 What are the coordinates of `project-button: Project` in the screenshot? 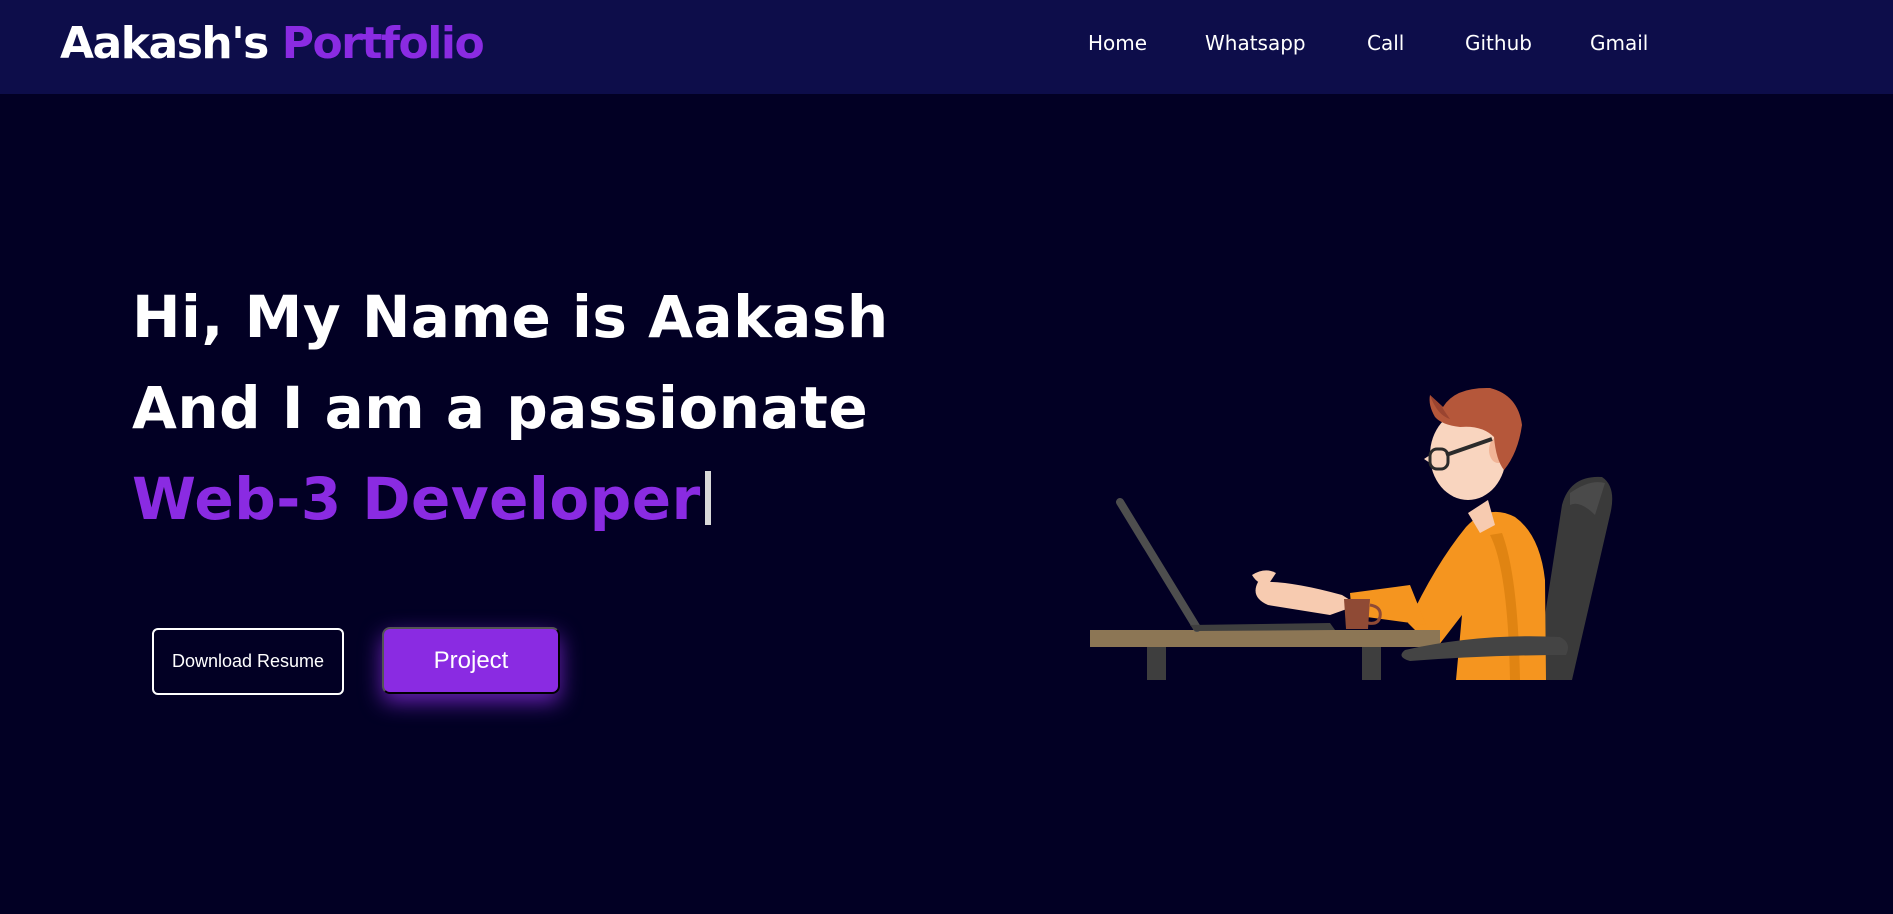 It's located at (471, 660).